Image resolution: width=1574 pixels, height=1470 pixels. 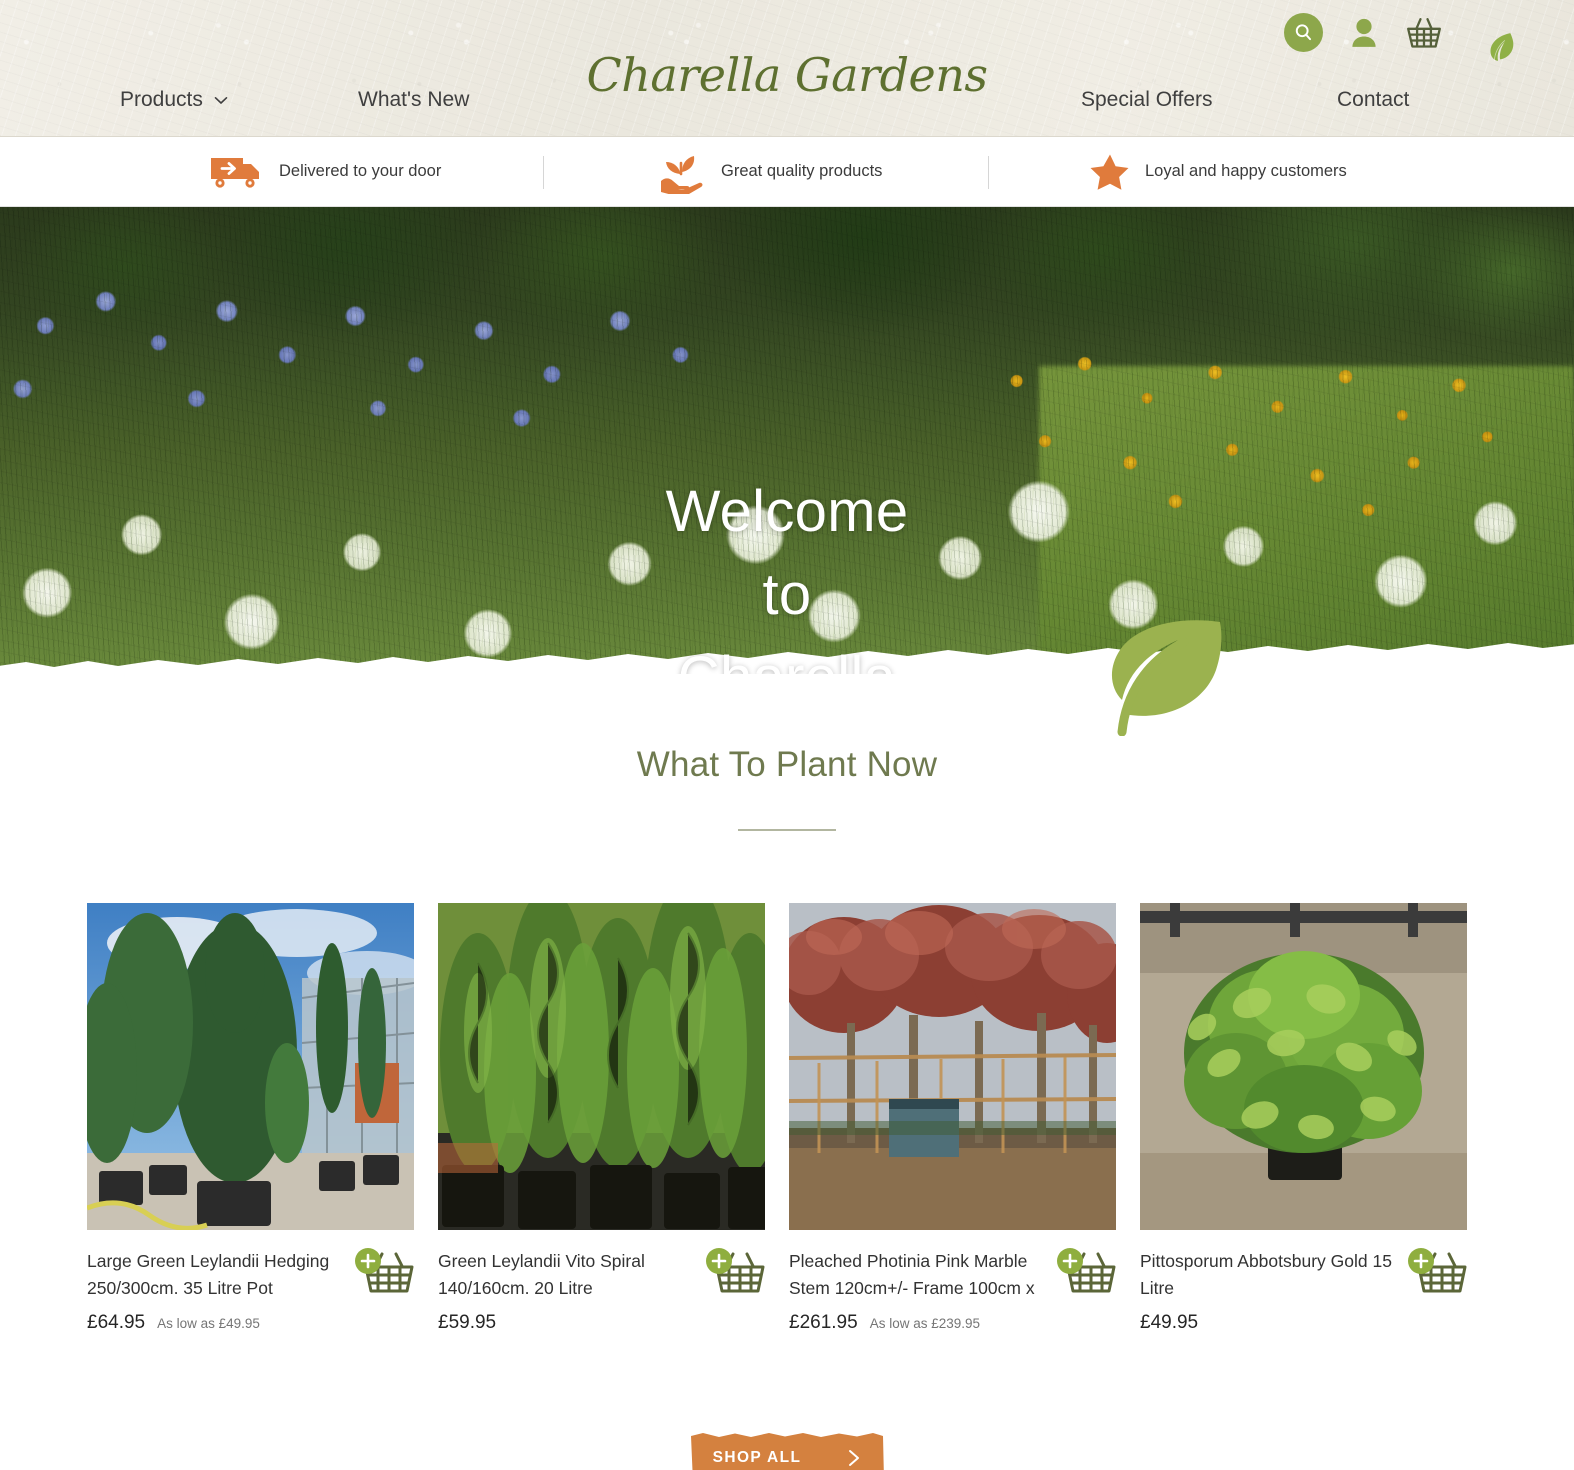 What do you see at coordinates (682, 174) in the screenshot?
I see `hand-seedling-icon` at bounding box center [682, 174].